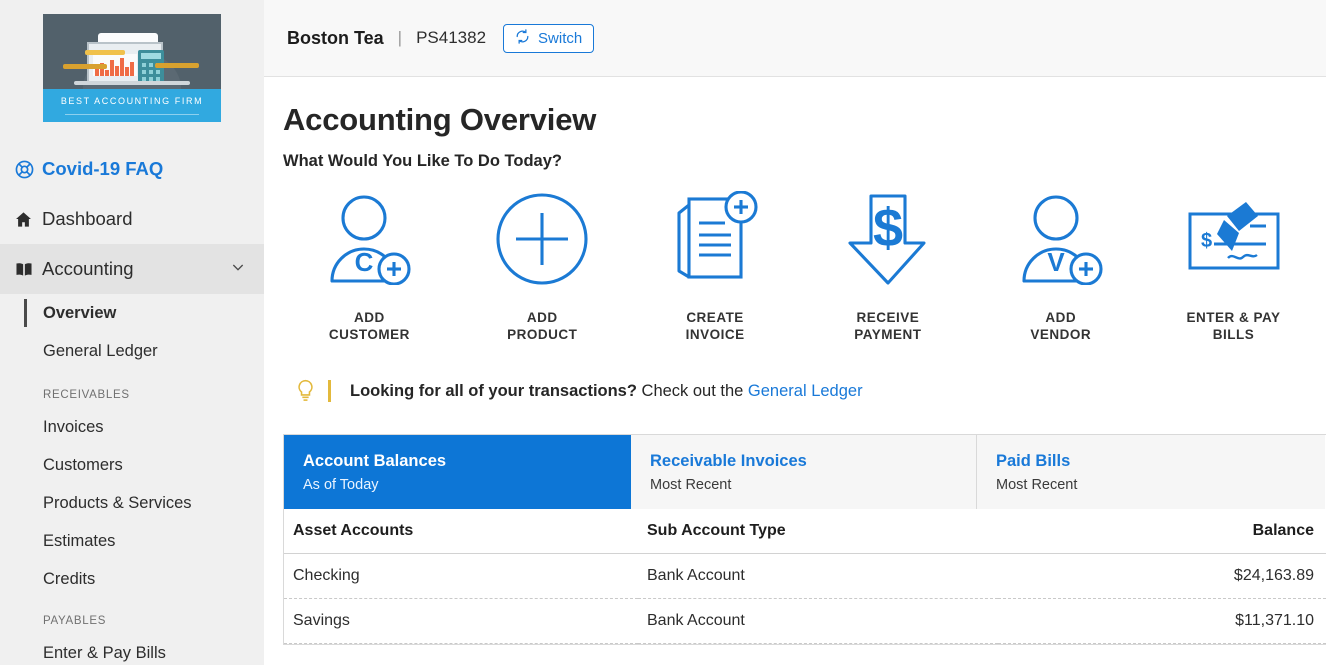 The height and width of the screenshot is (665, 1326). What do you see at coordinates (132, 313) in the screenshot?
I see `sidebar-item-overview: Overview` at bounding box center [132, 313].